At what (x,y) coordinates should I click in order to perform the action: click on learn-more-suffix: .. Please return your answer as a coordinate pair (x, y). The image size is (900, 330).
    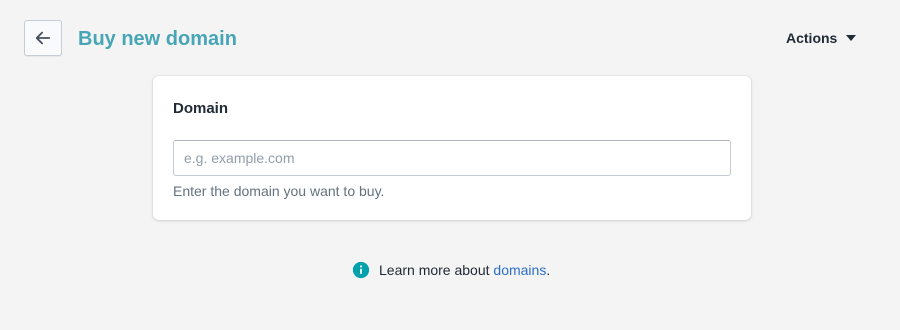
    Looking at the image, I should click on (548, 270).